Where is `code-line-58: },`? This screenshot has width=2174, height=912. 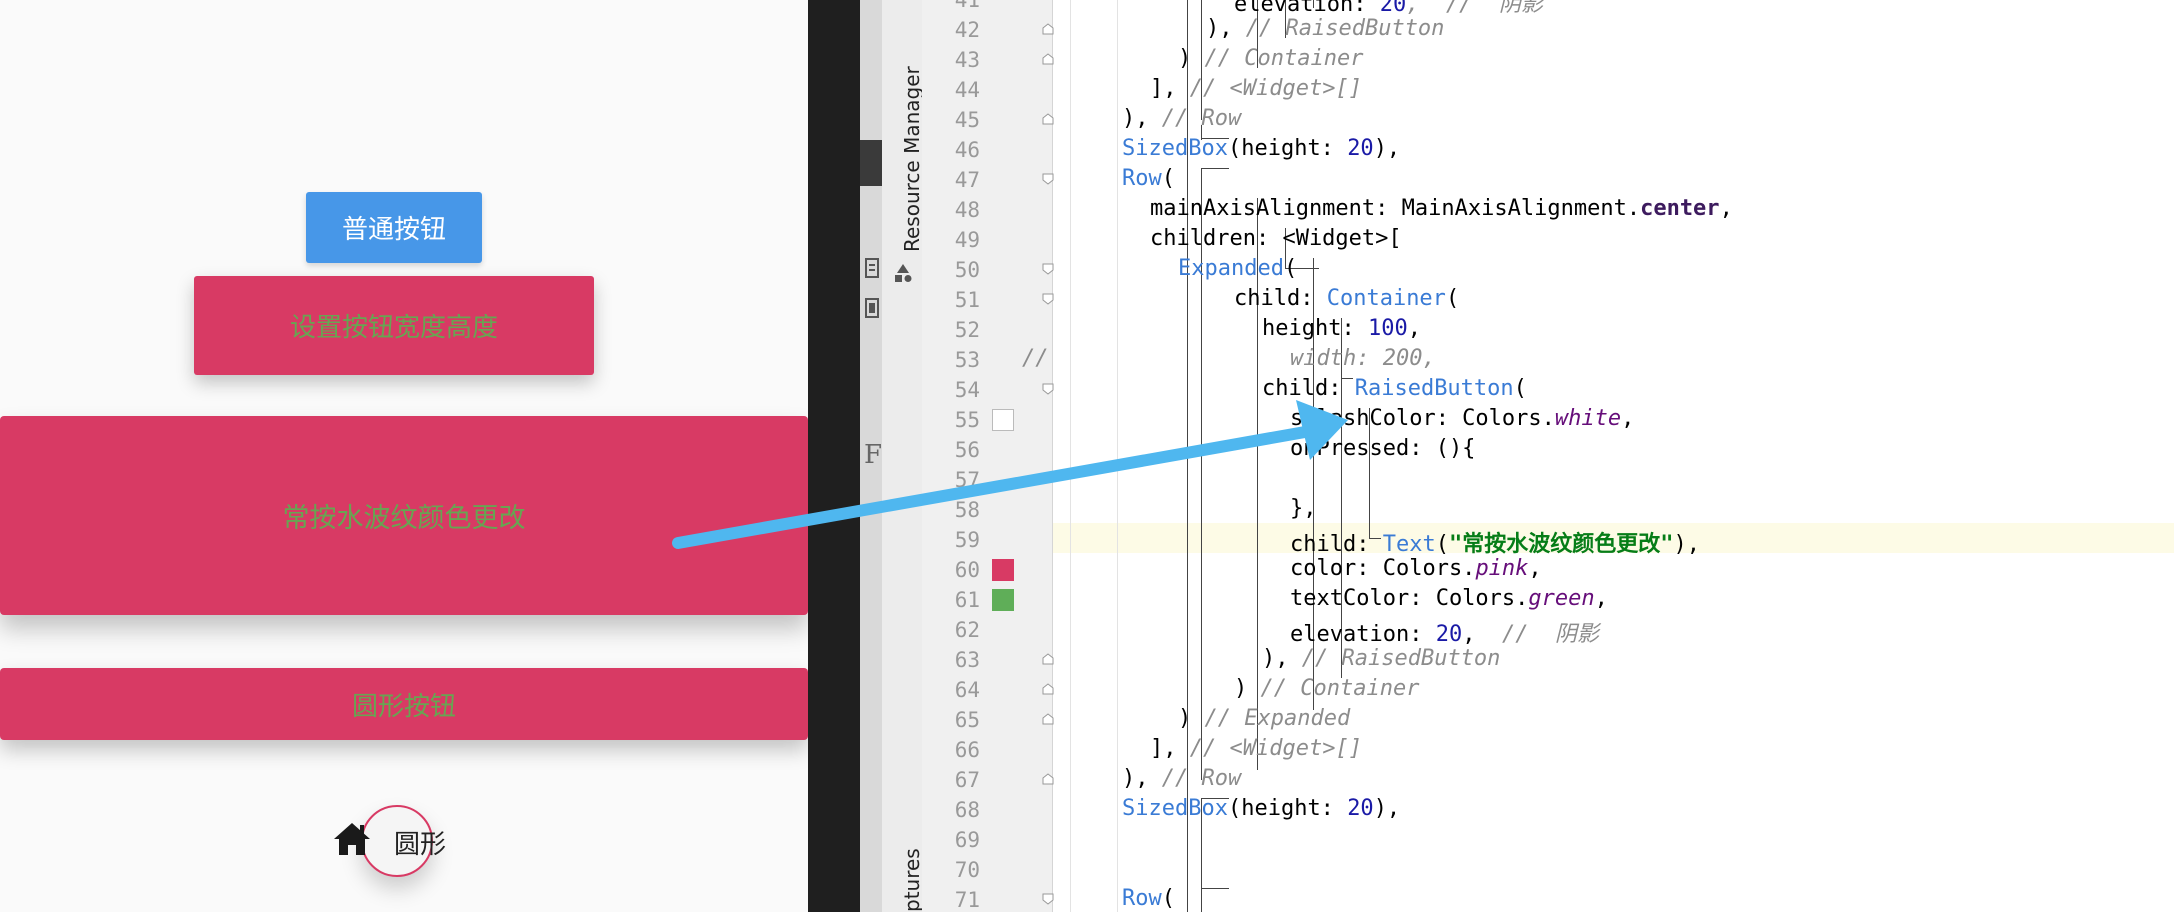 code-line-58: }, is located at coordinates (1303, 508).